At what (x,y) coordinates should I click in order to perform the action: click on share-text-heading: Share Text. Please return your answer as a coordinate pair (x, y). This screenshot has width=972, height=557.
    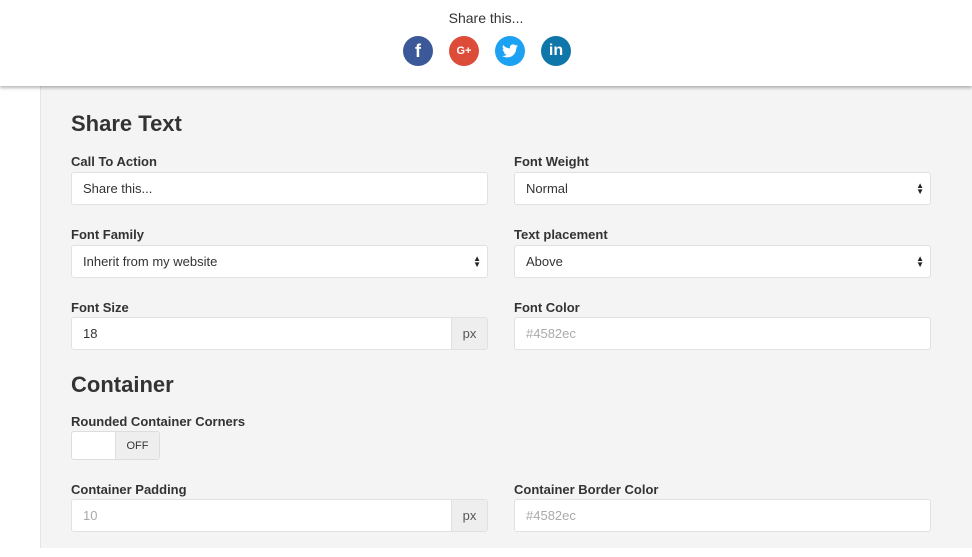
    Looking at the image, I should click on (126, 123).